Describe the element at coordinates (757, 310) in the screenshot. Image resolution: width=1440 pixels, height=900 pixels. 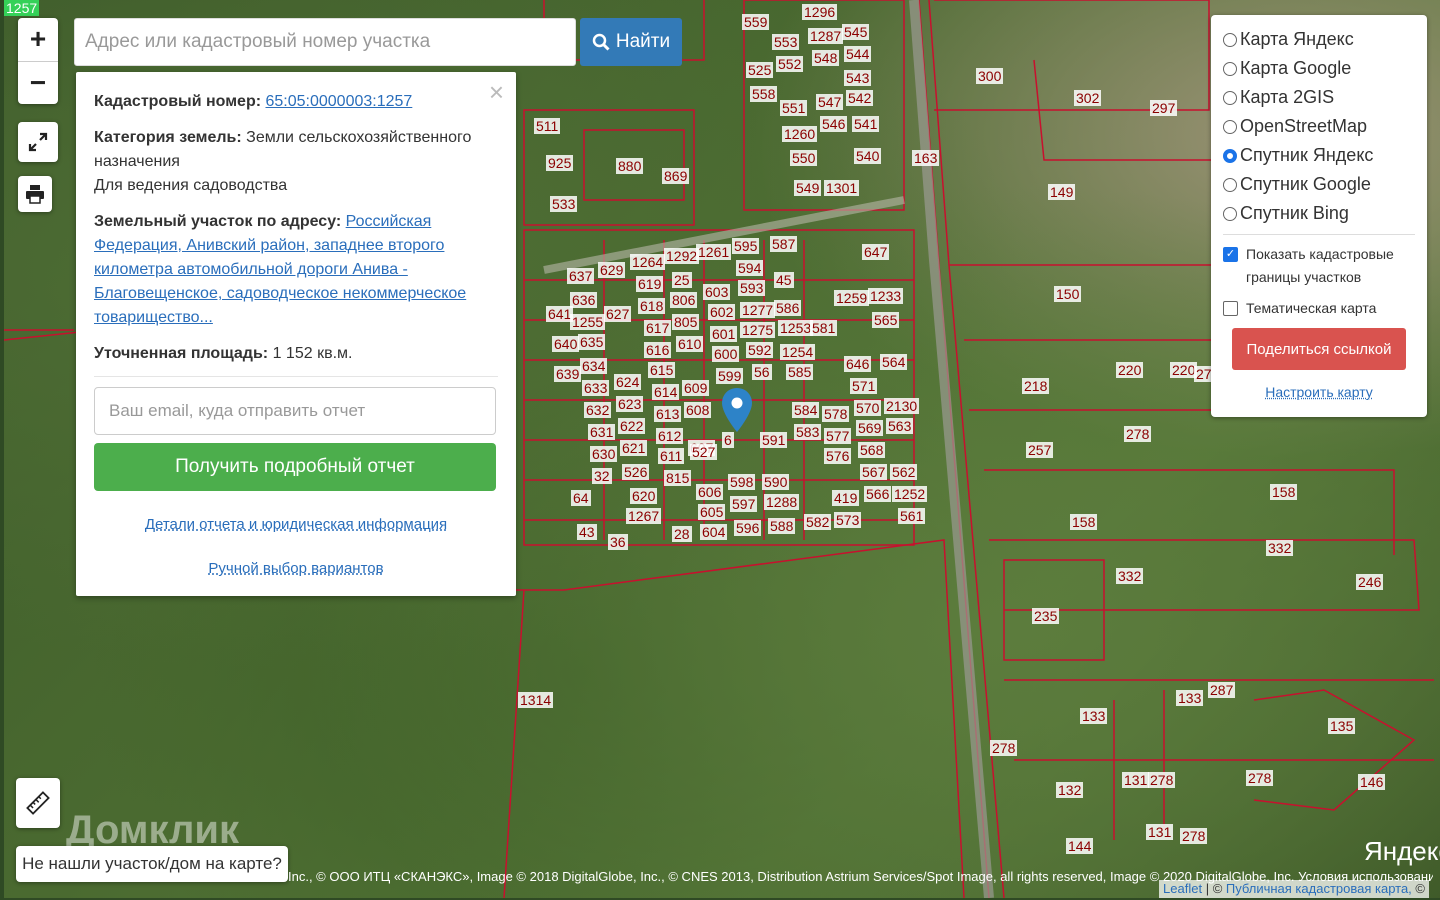
I see `plot-label: 1277` at that location.